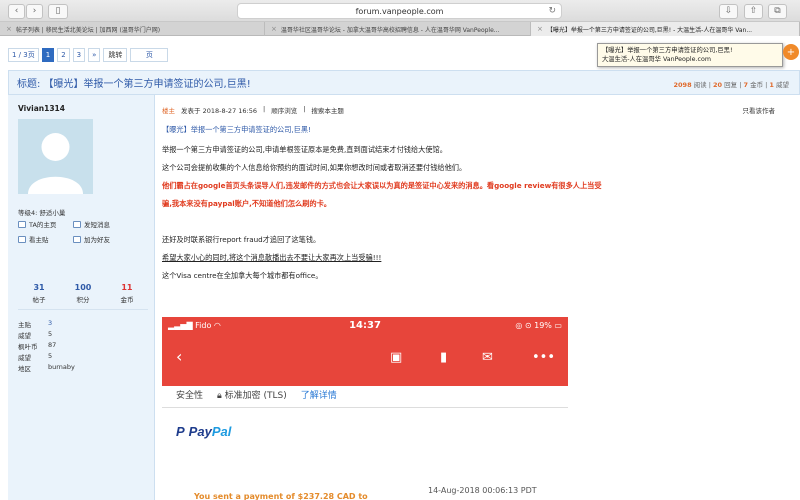  I want to click on mail-icon: ✉, so click(487, 357).